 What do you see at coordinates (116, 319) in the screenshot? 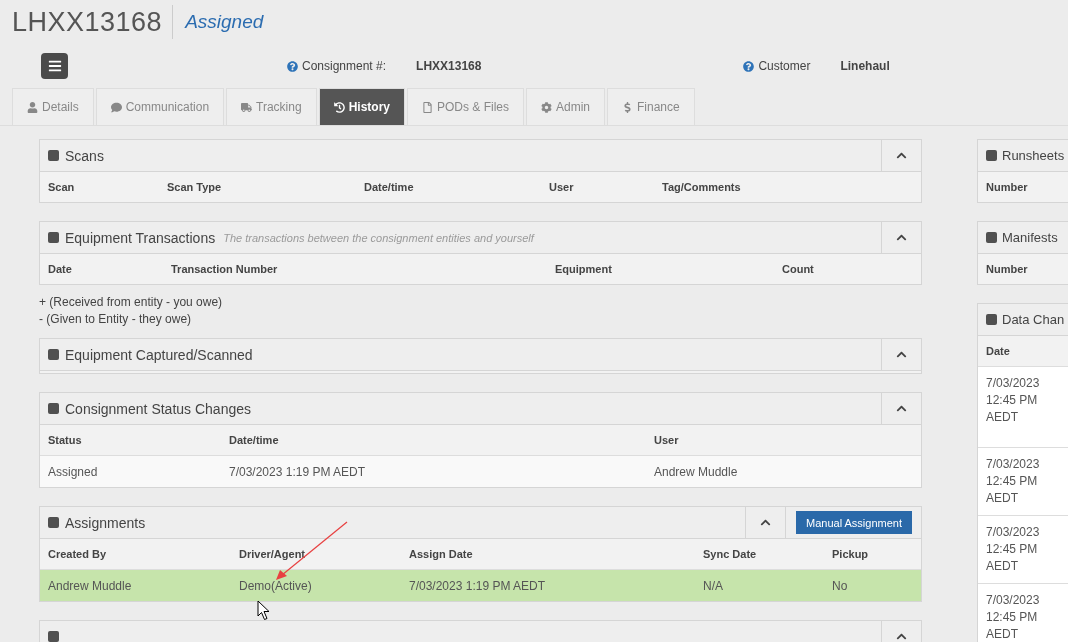
I see `legend-note: - (Given to Entity - they owe)` at bounding box center [116, 319].